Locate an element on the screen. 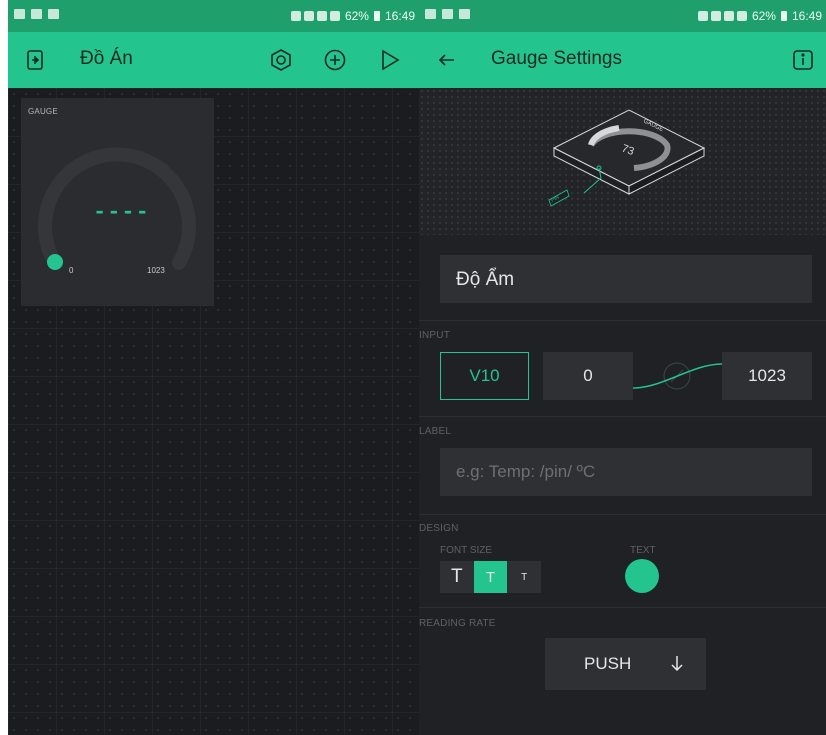 The height and width of the screenshot is (735, 826). mapping-curve is located at coordinates (677, 376).